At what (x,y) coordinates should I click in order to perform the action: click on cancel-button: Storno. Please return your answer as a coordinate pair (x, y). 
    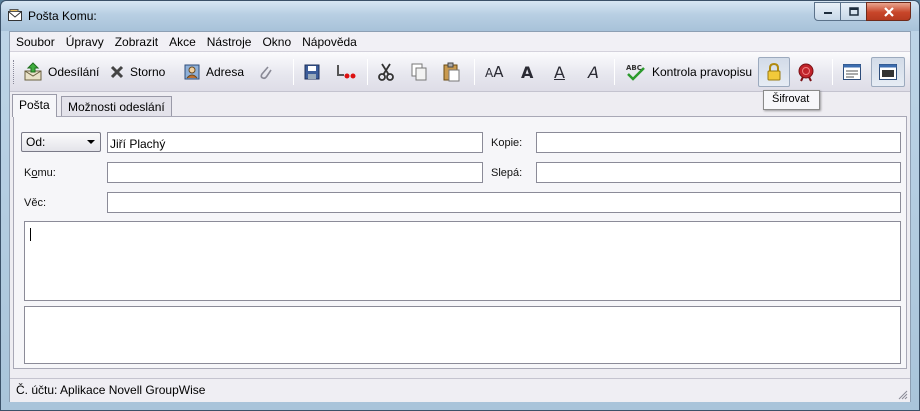
    Looking at the image, I should click on (137, 72).